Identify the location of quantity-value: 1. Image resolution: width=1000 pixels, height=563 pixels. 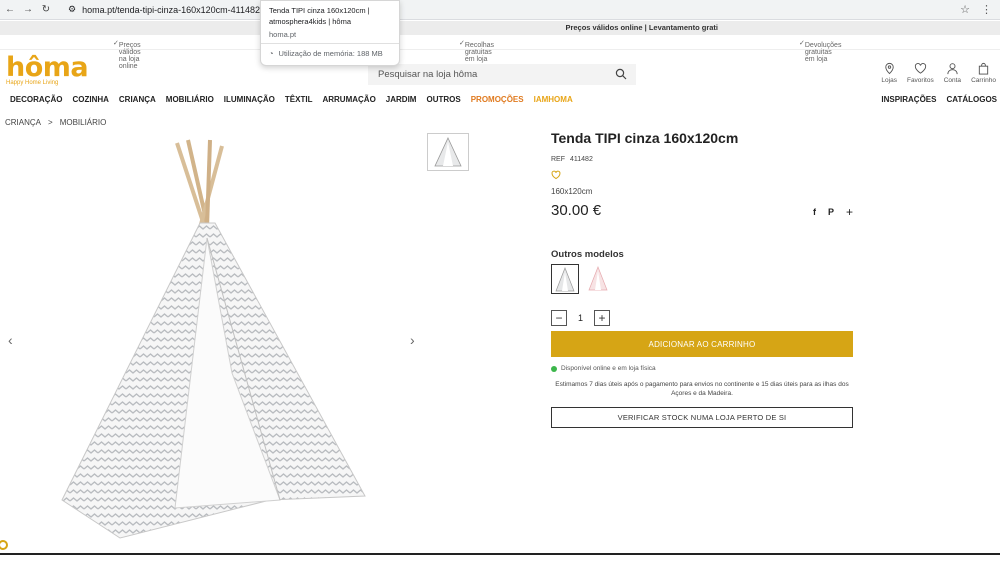
(580, 318).